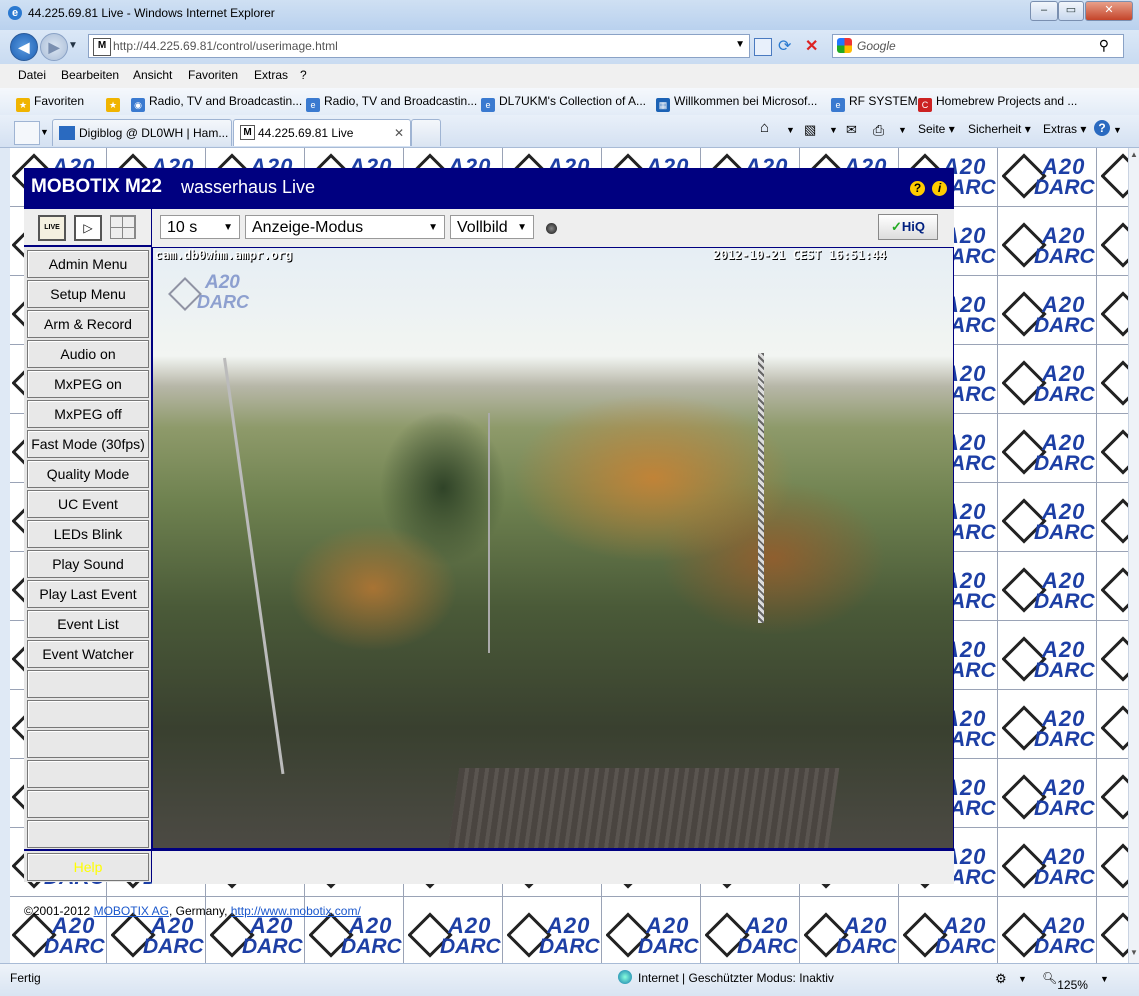  What do you see at coordinates (1064, 129) in the screenshot?
I see `tools-menu: Extras ▾` at bounding box center [1064, 129].